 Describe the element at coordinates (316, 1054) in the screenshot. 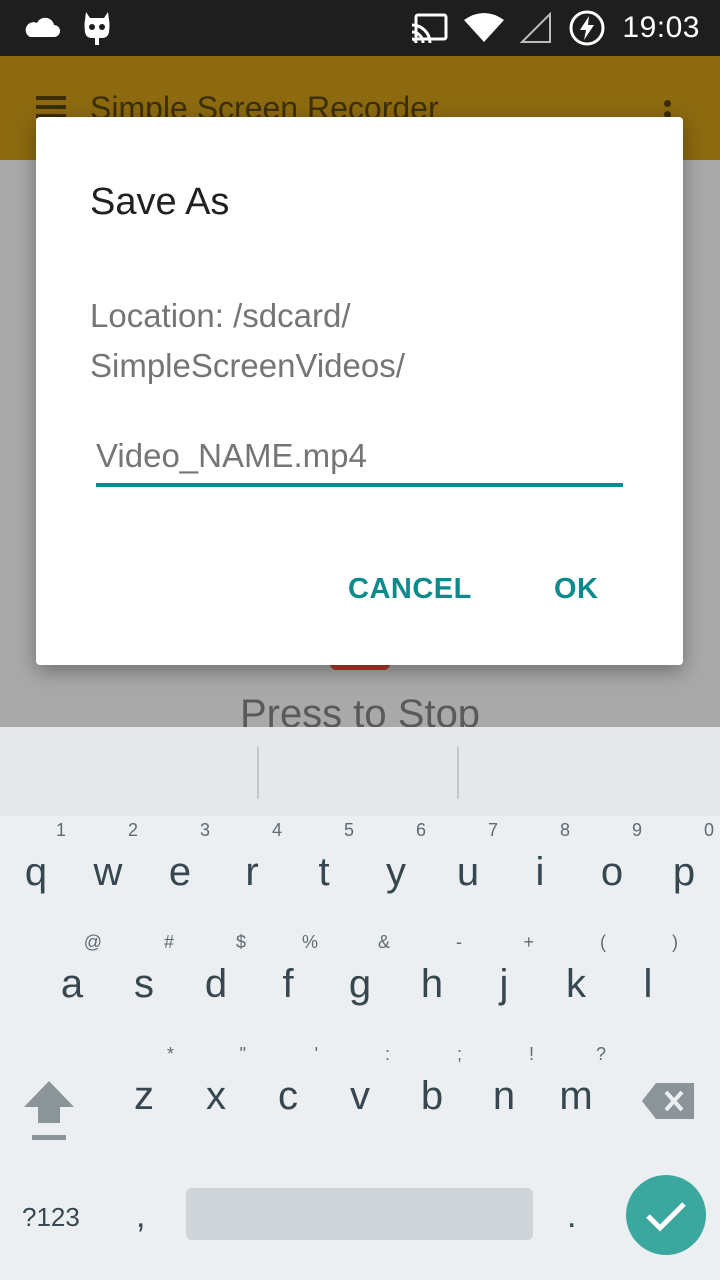

I see `key-hint: '` at that location.